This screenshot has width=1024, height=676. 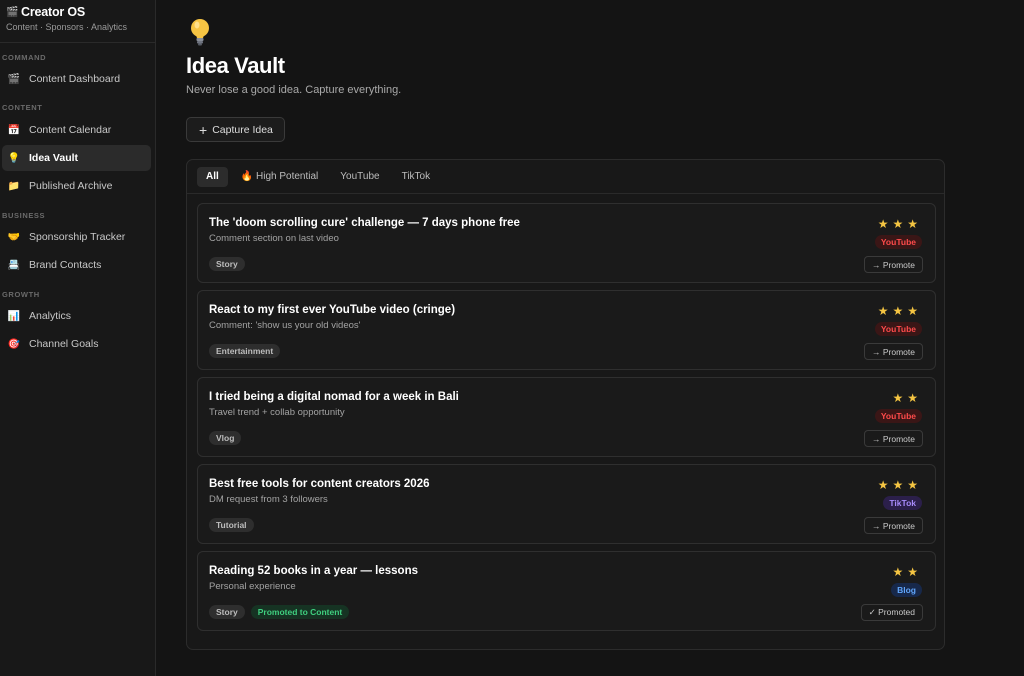 I want to click on platform-badge: Blog, so click(x=906, y=590).